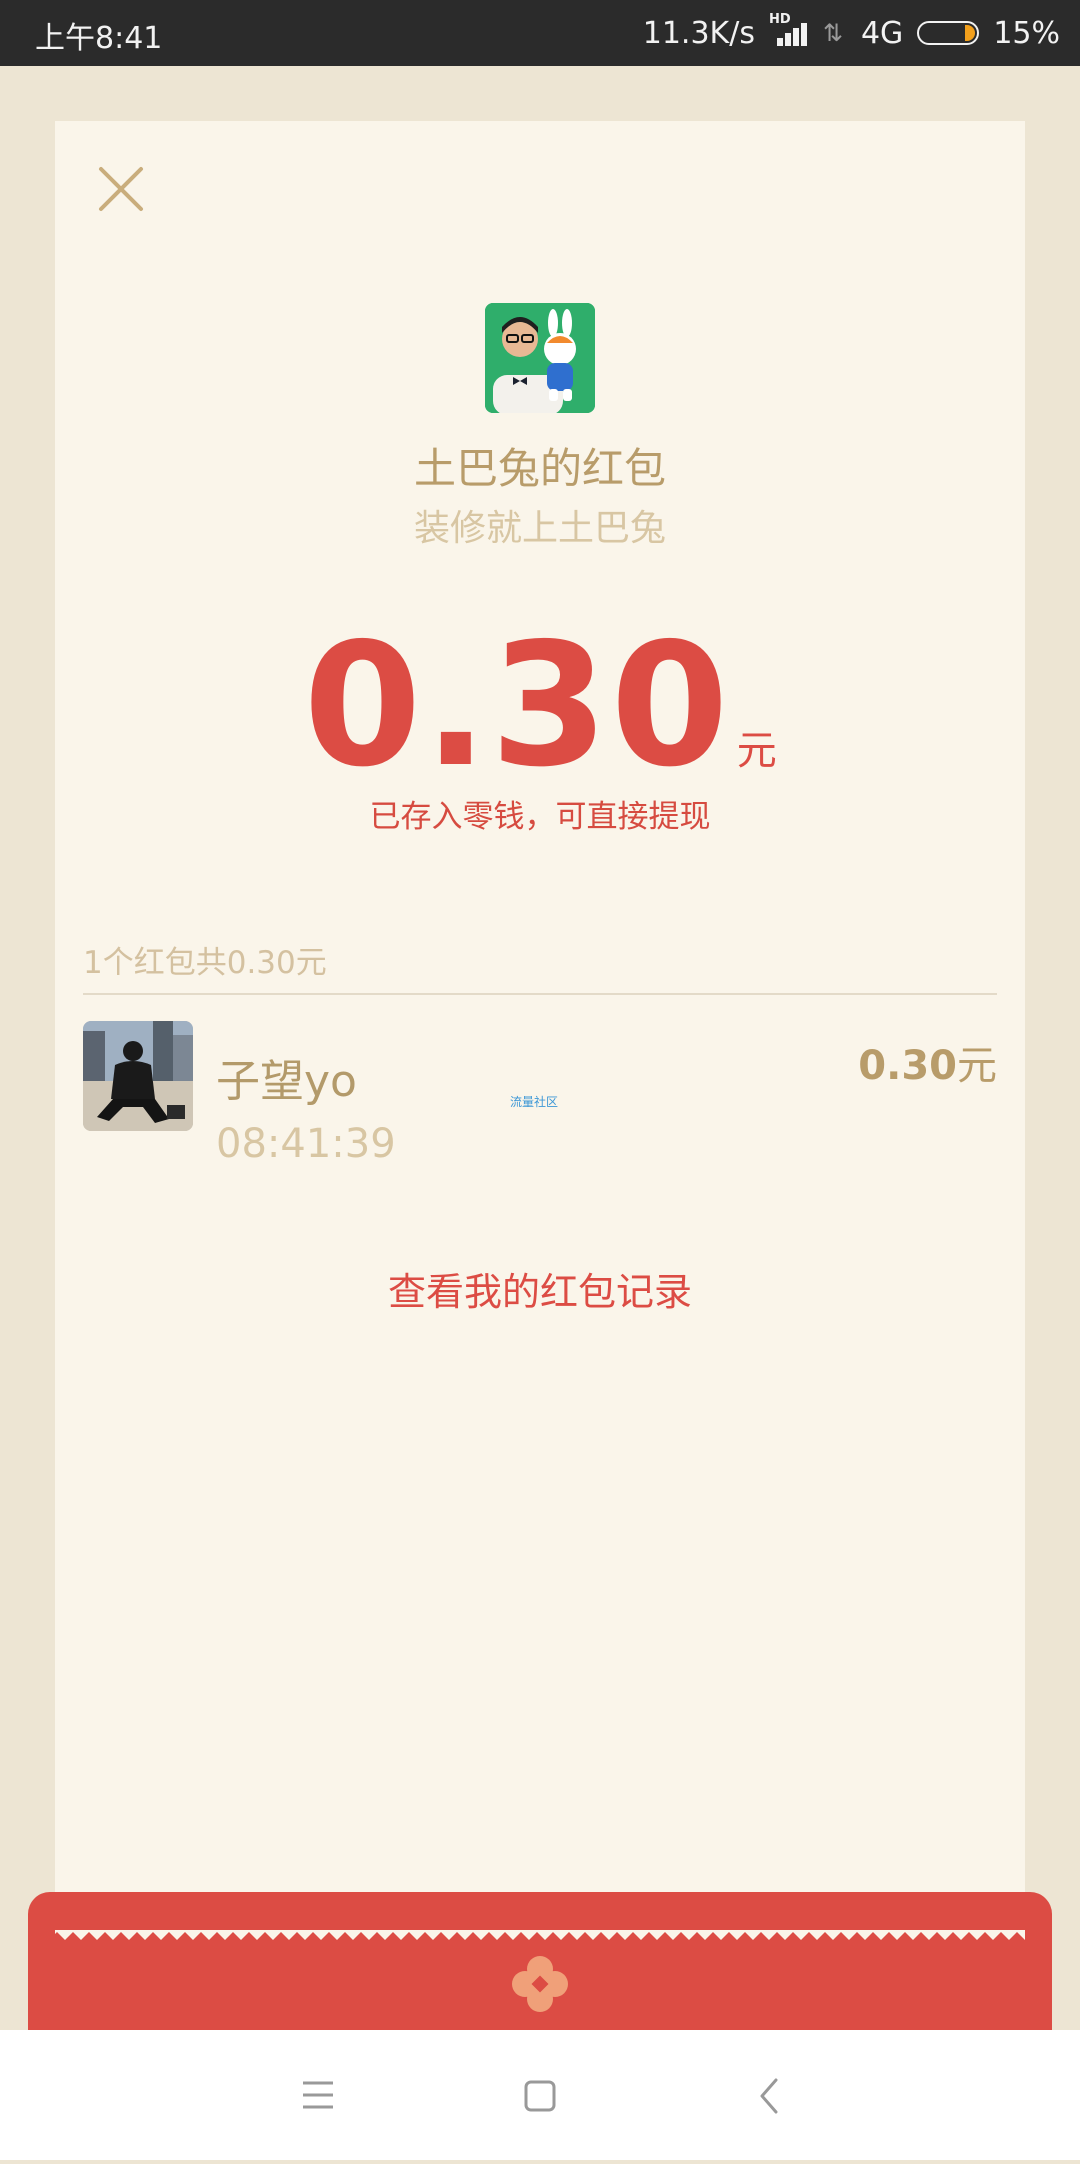 The height and width of the screenshot is (2164, 1080). Describe the element at coordinates (306, 1144) in the screenshot. I see `receiver-time: 08:41:39` at that location.